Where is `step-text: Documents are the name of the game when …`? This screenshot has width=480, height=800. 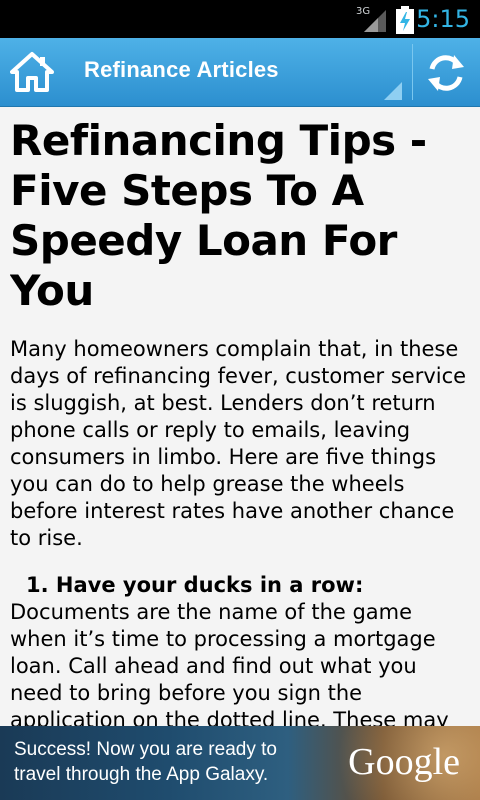
step-text: Documents are the name of the game when … is located at coordinates (229, 663).